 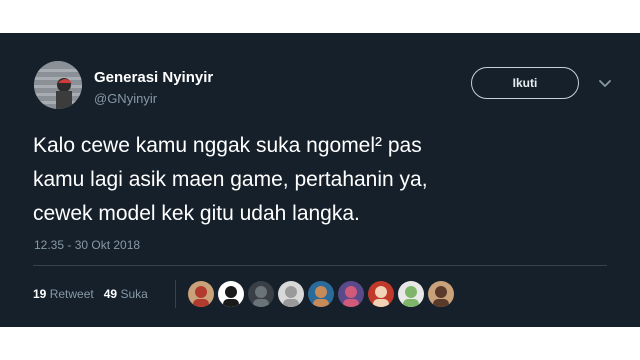 I want to click on avatar-image, so click(x=58, y=85).